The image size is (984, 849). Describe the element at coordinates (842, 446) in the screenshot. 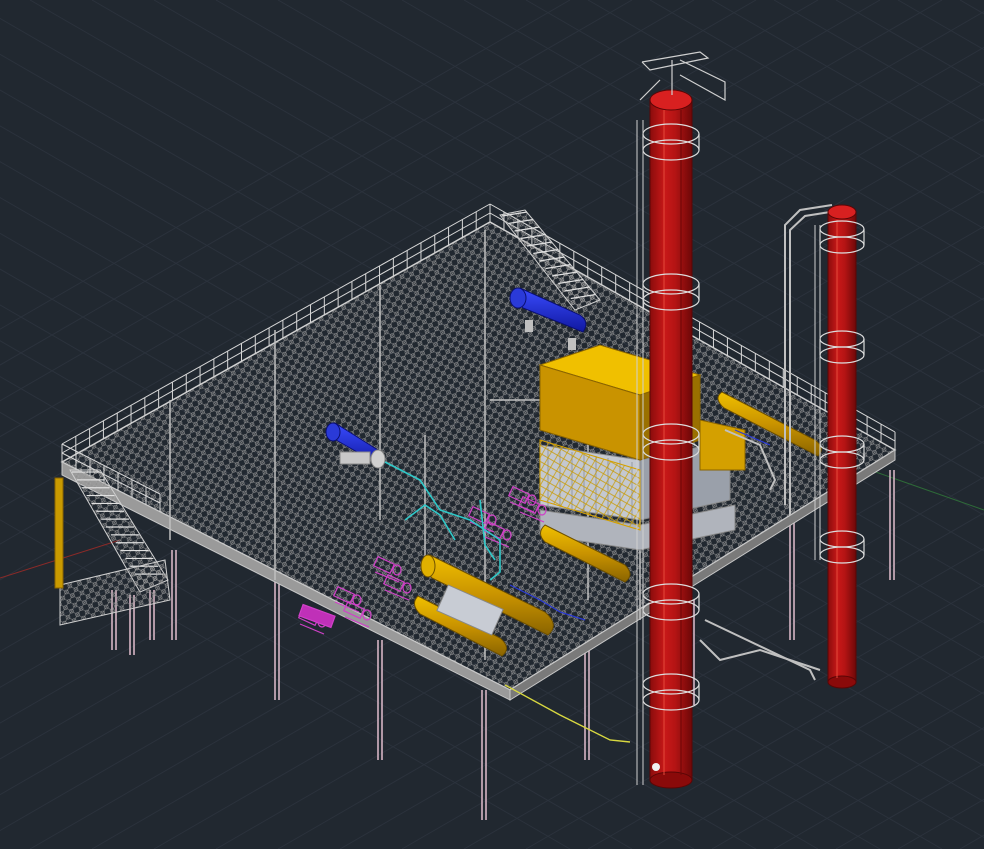

I see `distillation-column-secondary` at that location.